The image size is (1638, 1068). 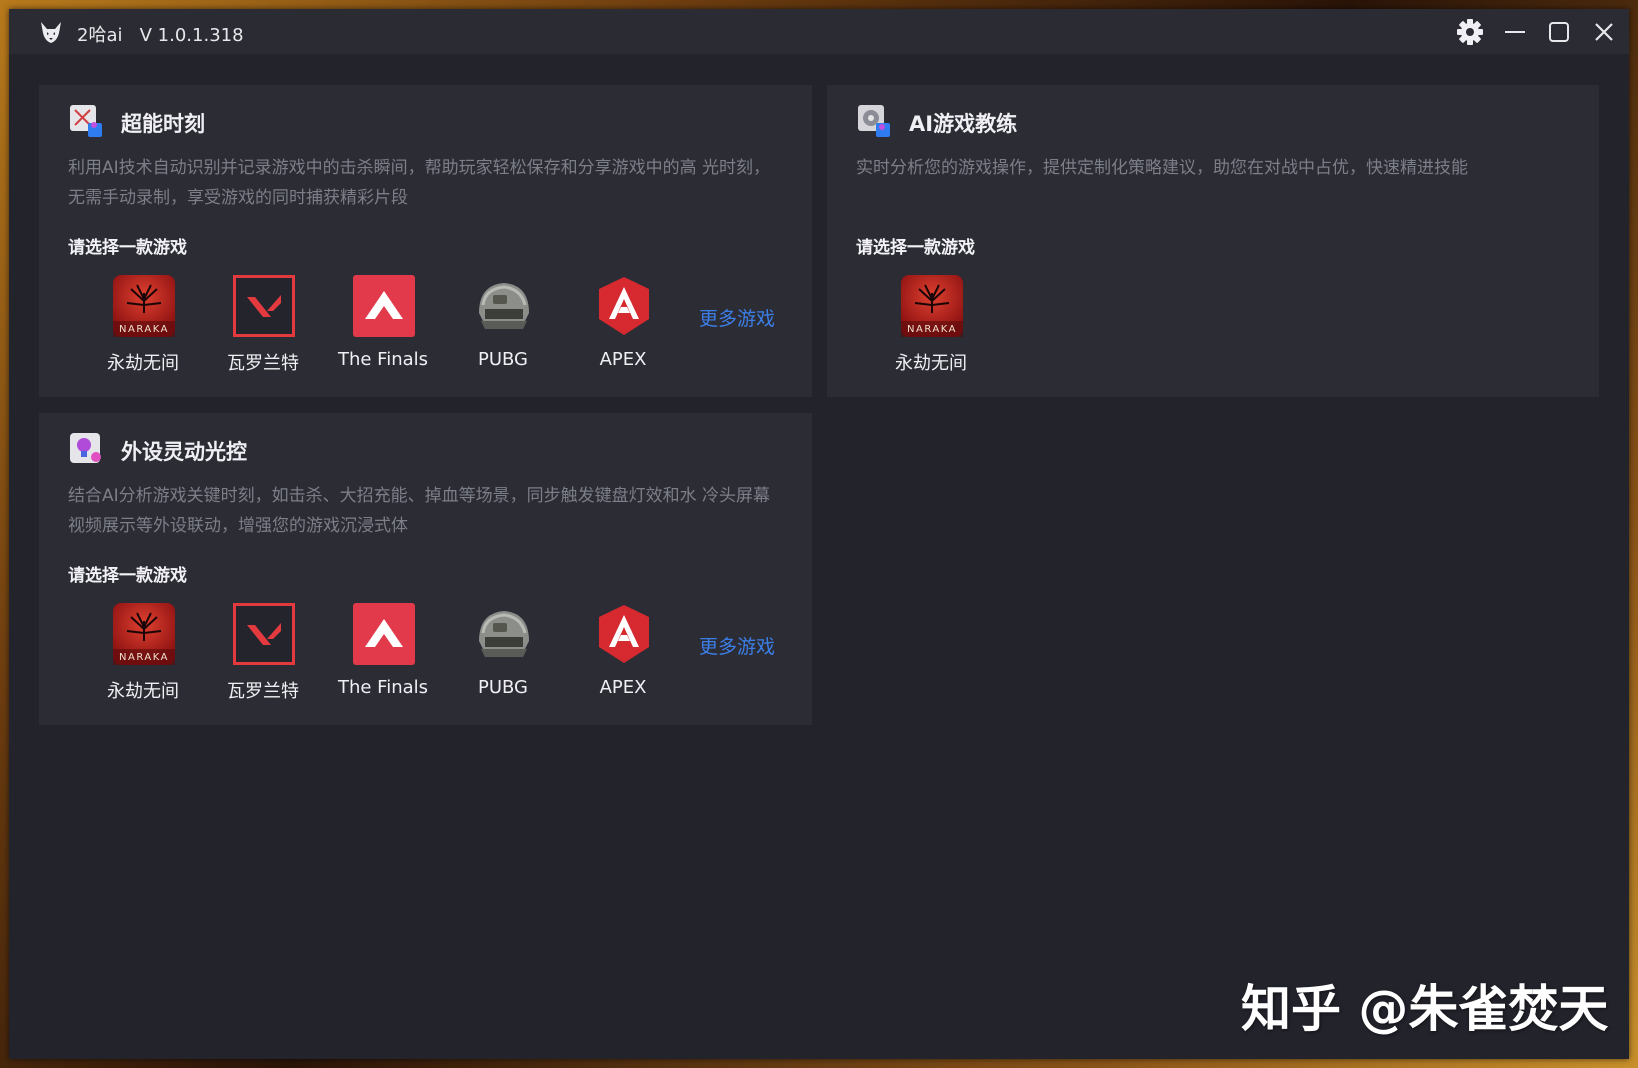 I want to click on husky-logo-icon, so click(x=51, y=32).